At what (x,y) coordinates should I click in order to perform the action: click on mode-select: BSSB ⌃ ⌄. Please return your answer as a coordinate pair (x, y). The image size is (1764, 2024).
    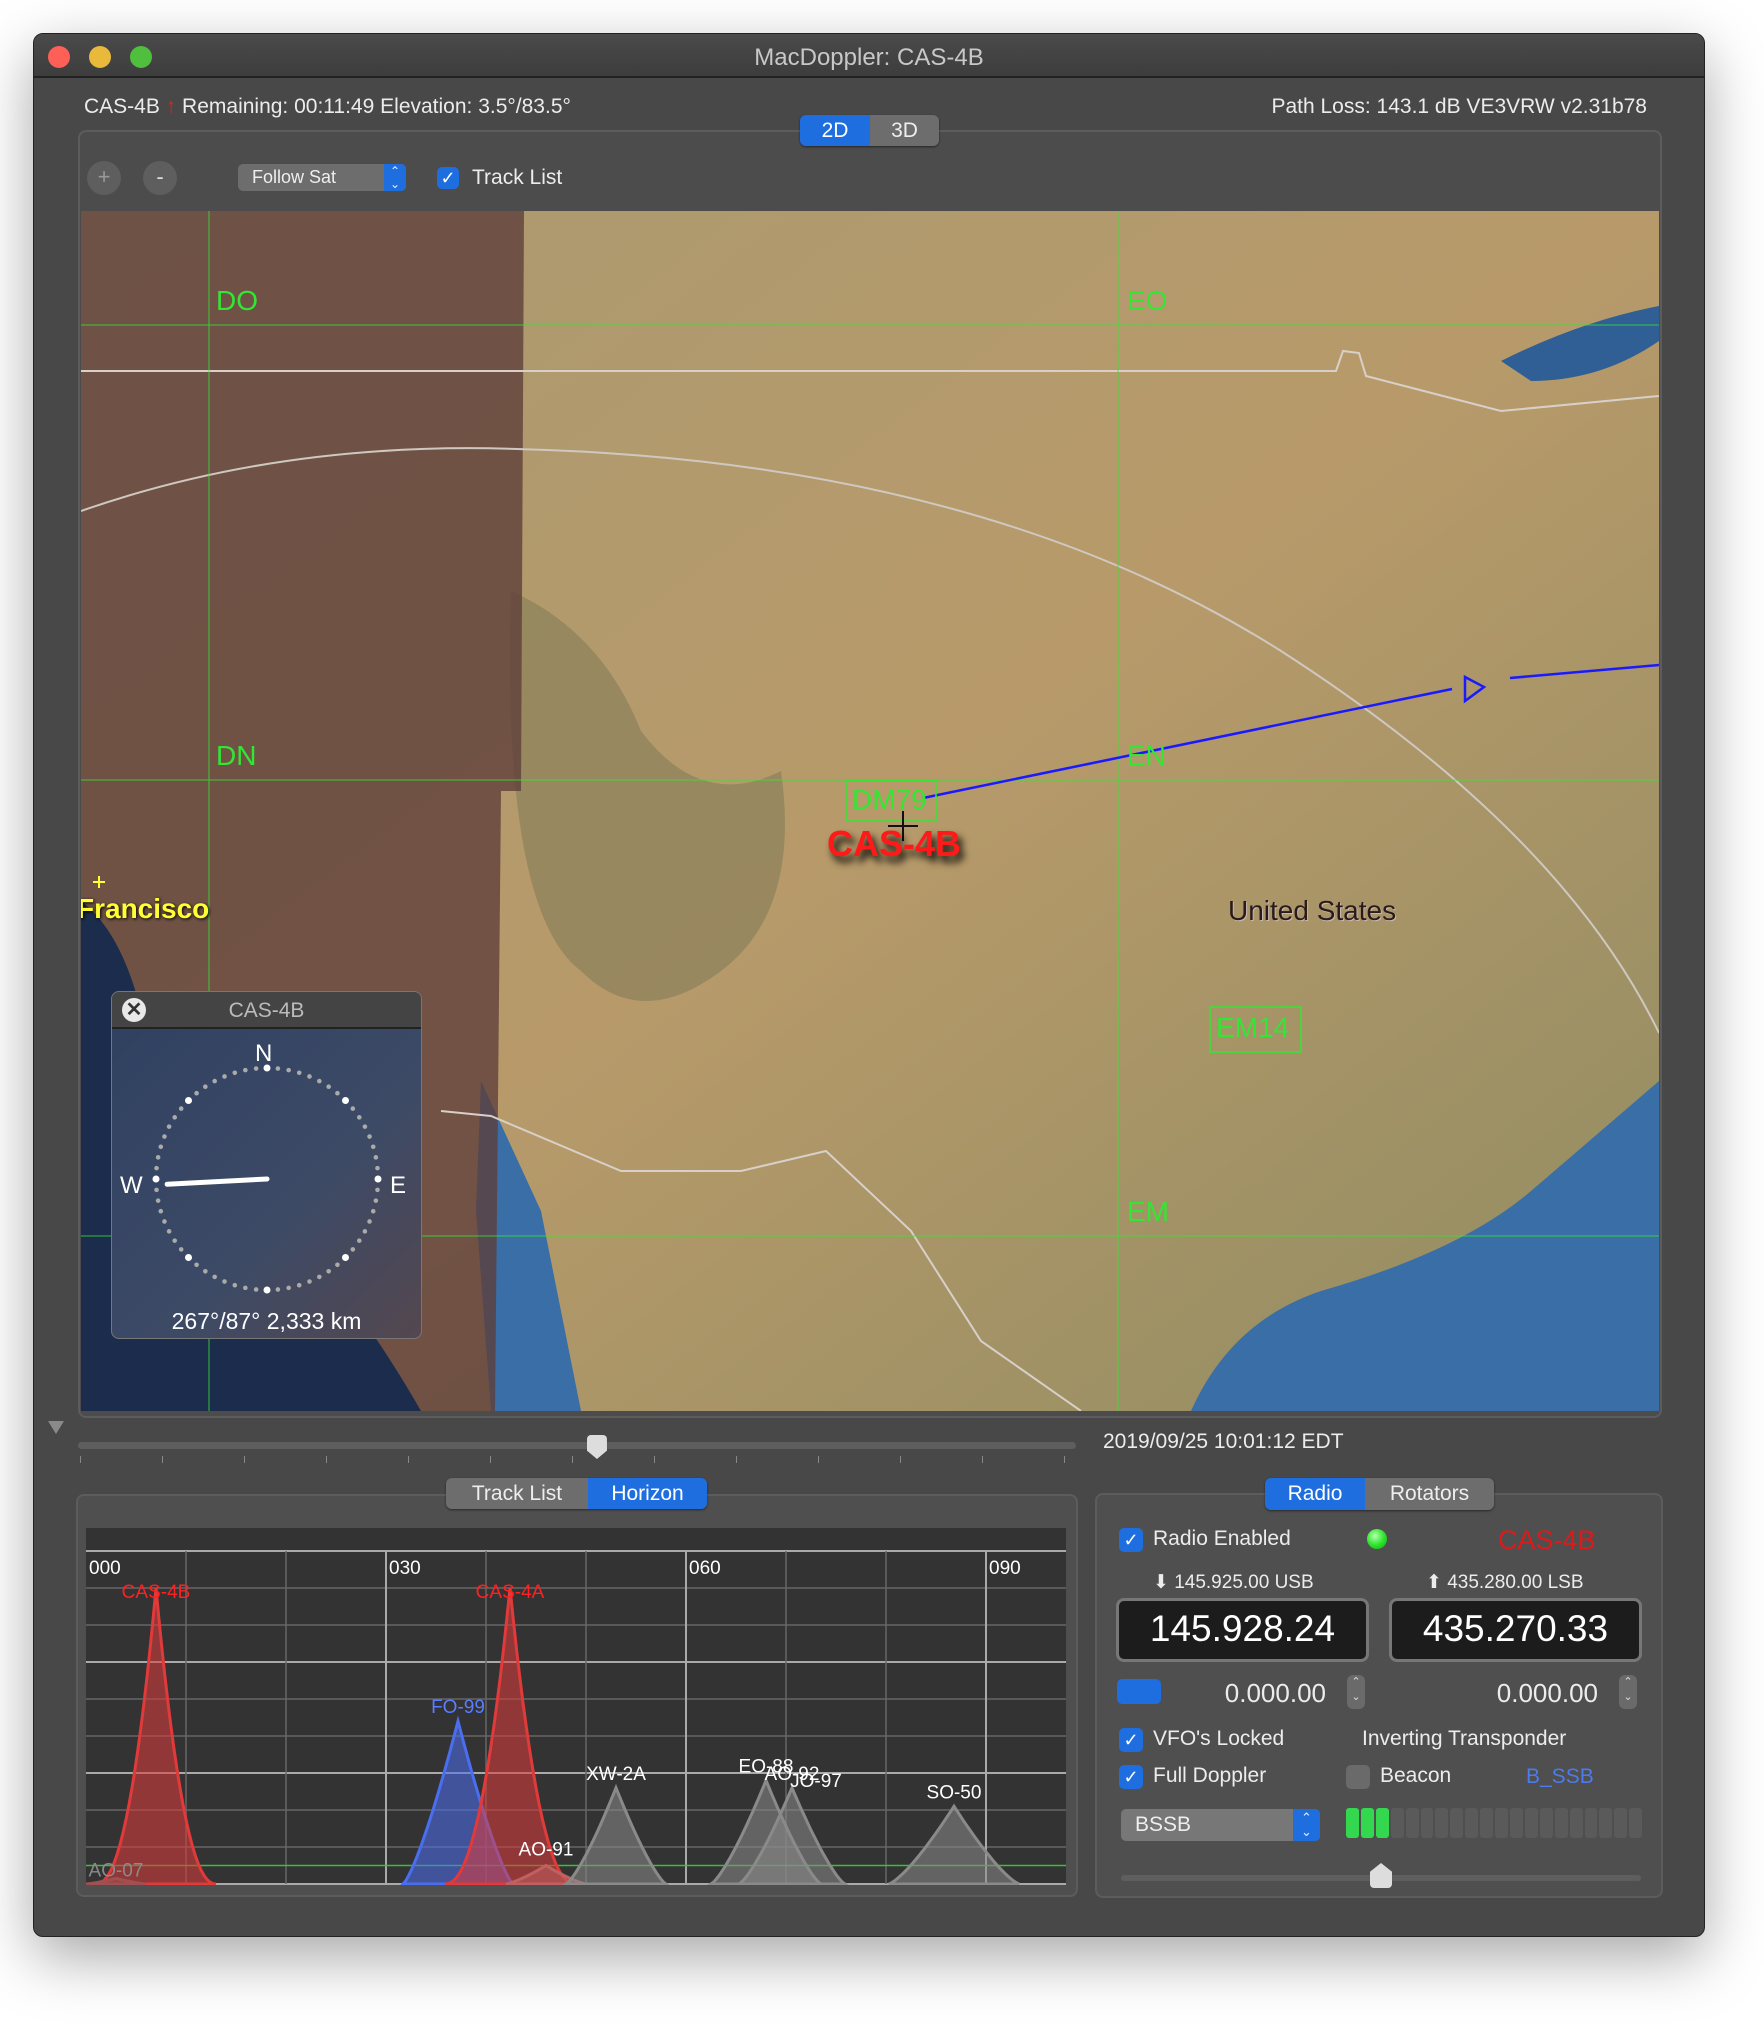
    Looking at the image, I should click on (1220, 1825).